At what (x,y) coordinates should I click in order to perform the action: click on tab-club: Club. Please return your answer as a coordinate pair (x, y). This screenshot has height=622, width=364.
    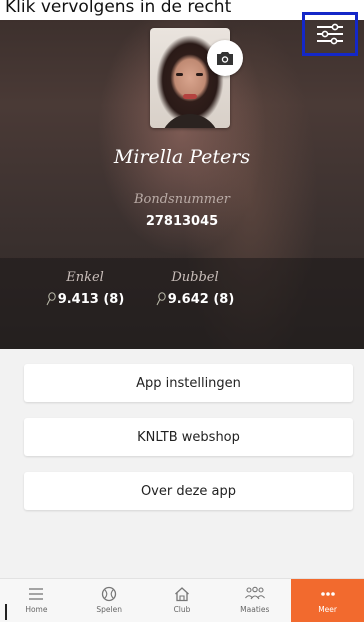
    Looking at the image, I should click on (182, 600).